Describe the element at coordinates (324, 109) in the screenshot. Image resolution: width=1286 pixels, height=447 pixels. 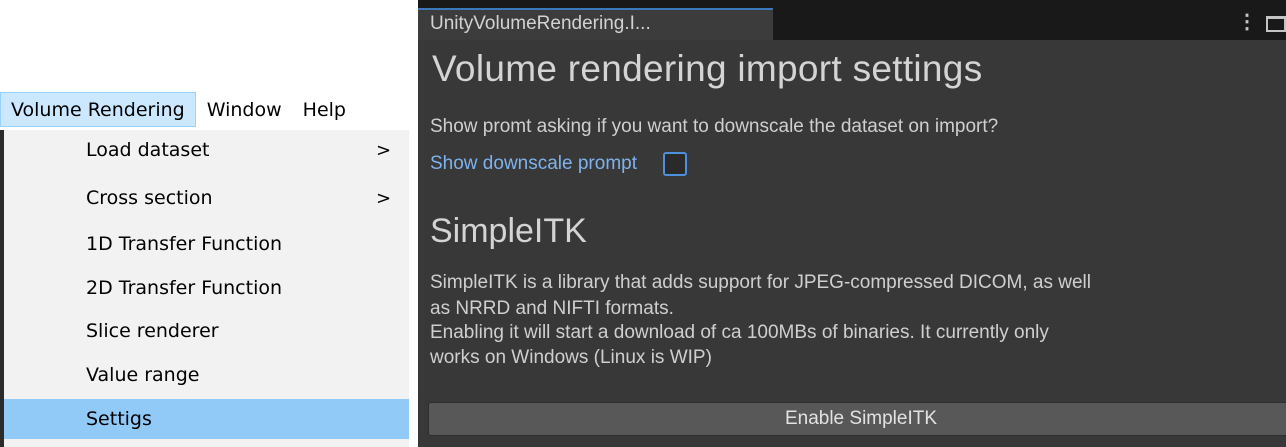
I see `menu-help: Help` at that location.